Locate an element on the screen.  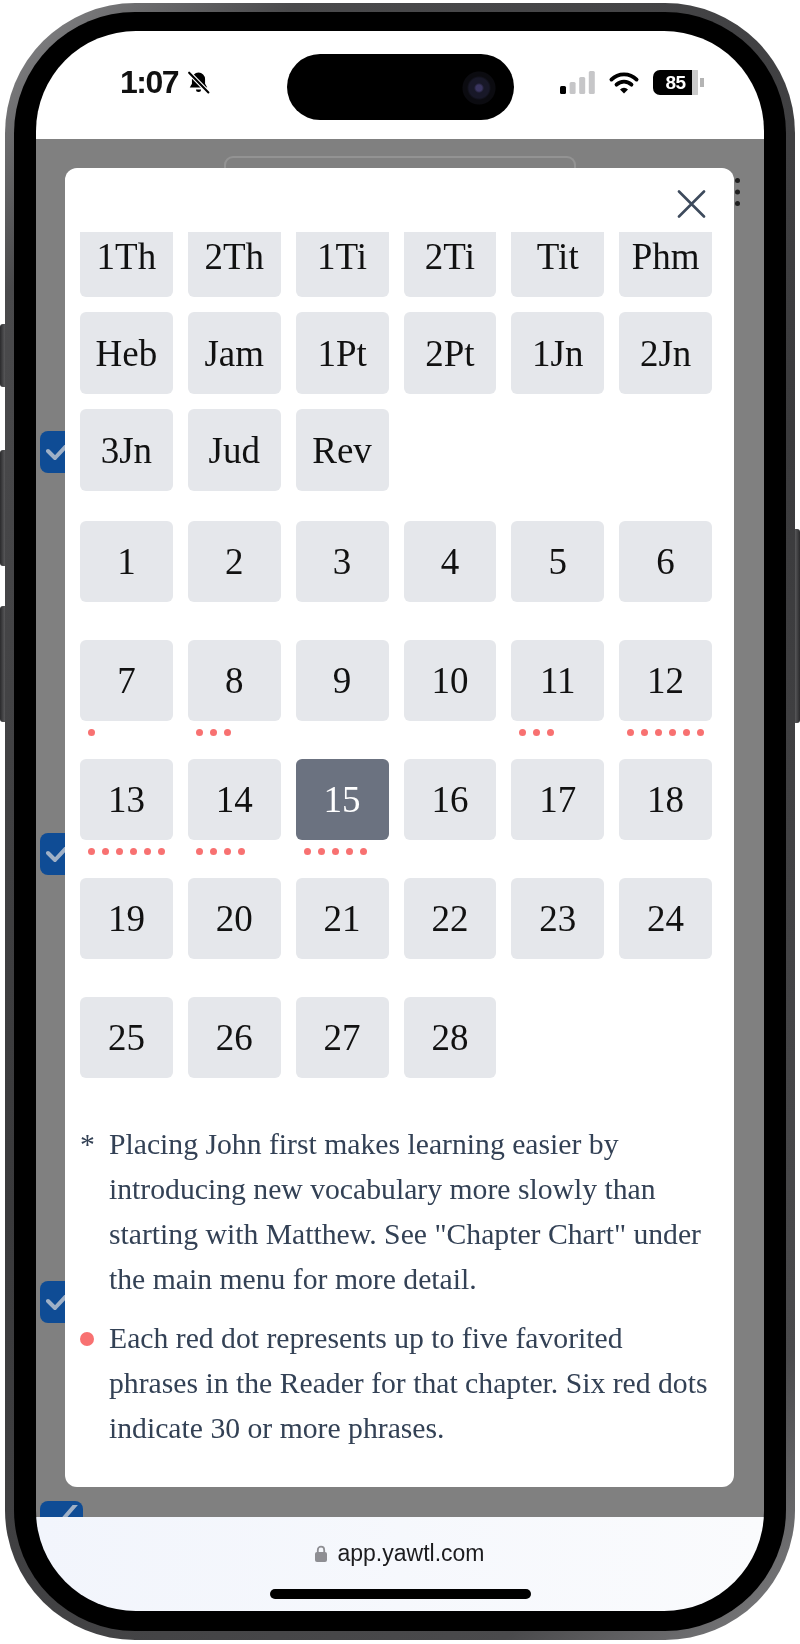
chapter-button: 19 is located at coordinates (126, 918).